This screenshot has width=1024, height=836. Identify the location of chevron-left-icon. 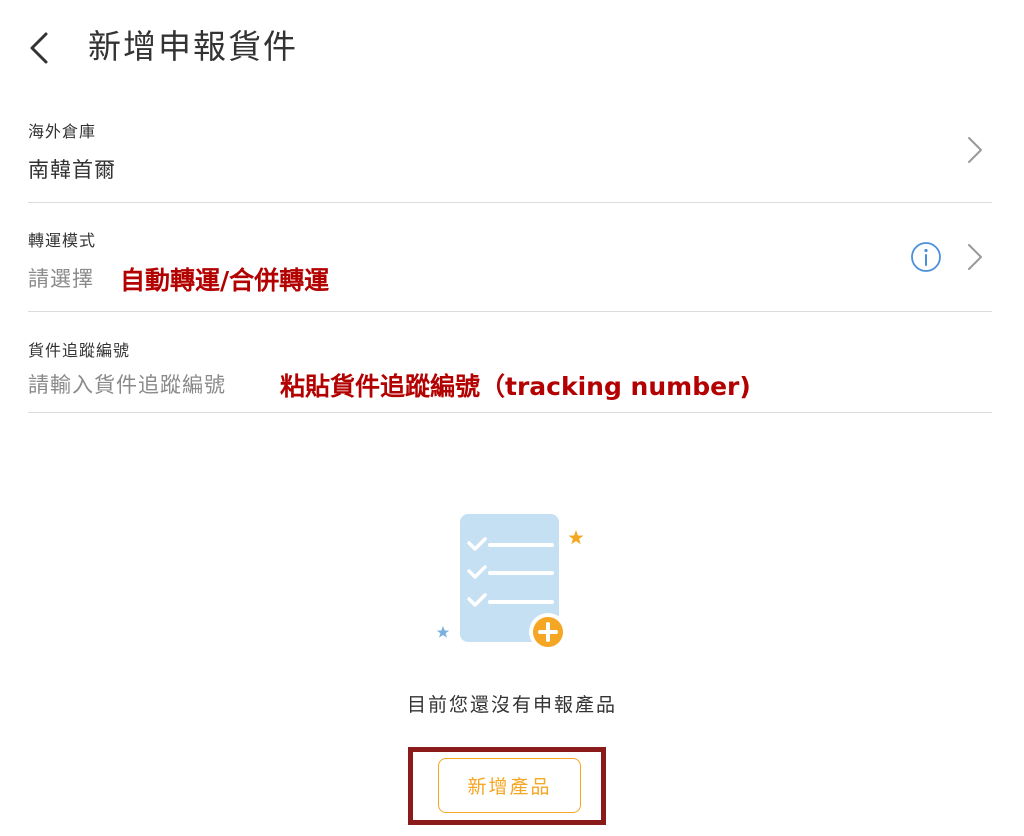
(39, 48).